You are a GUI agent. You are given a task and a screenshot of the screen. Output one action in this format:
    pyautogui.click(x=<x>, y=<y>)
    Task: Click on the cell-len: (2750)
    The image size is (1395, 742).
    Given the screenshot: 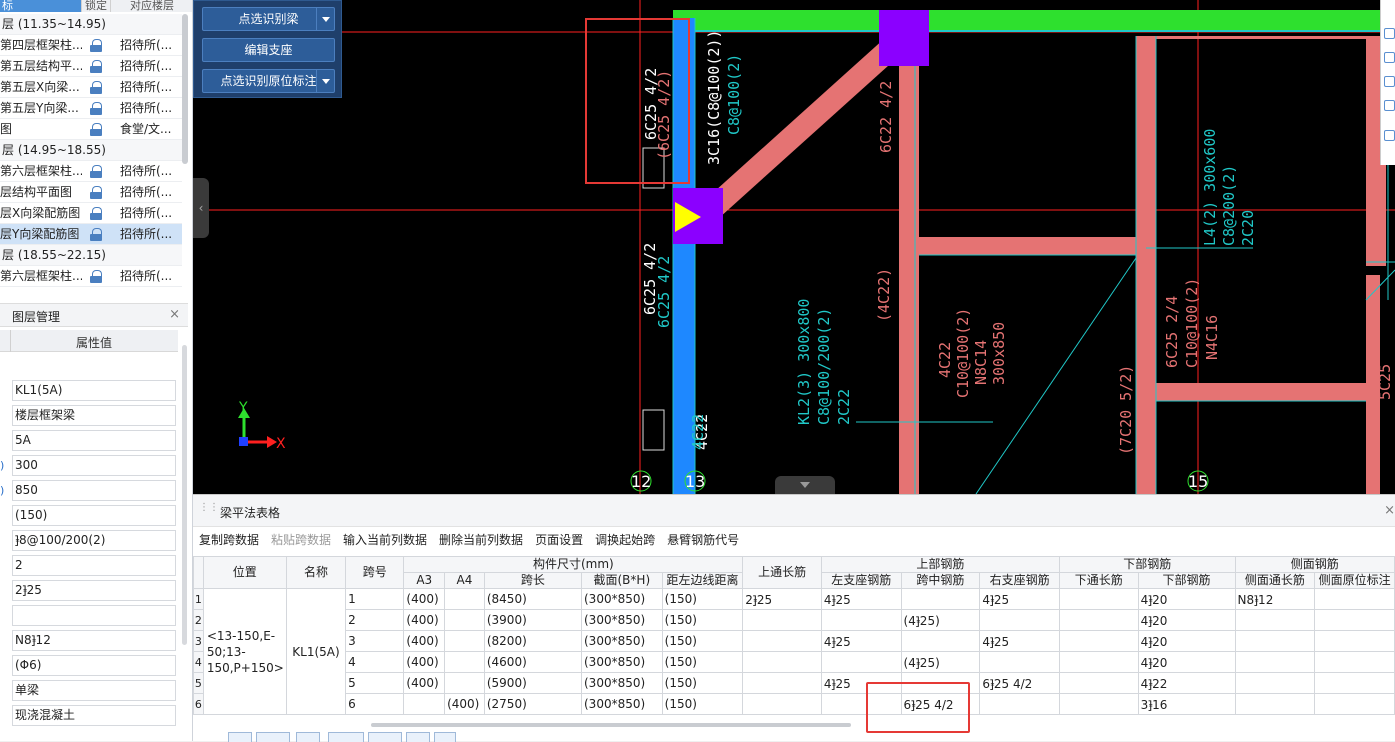 What is the action you would take?
    pyautogui.click(x=533, y=704)
    